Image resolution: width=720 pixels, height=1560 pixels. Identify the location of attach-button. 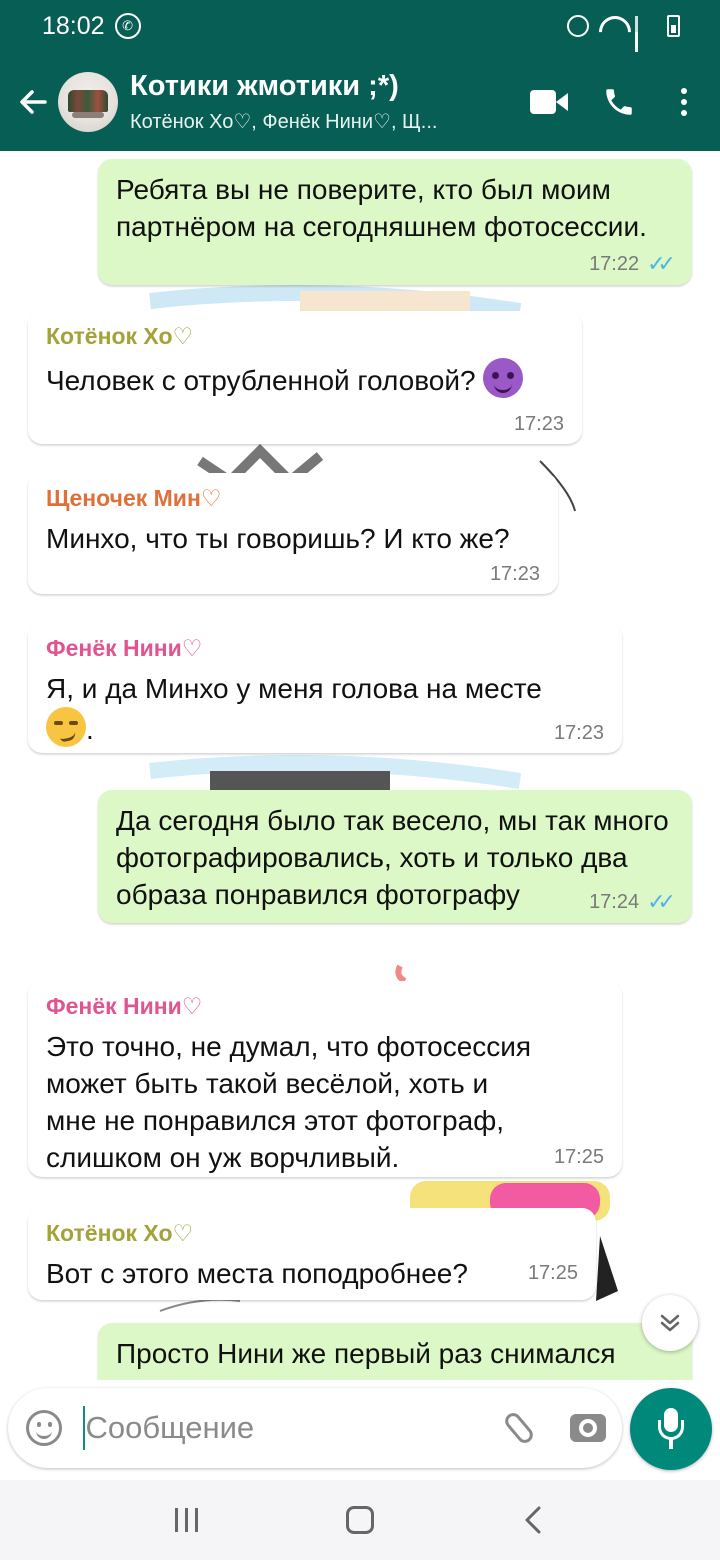
(518, 1428).